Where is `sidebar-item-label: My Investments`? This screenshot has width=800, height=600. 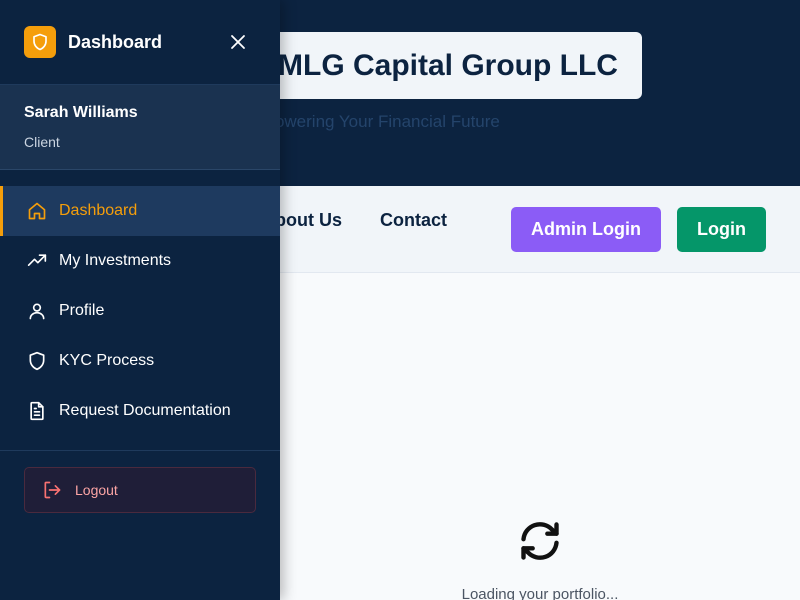 sidebar-item-label: My Investments is located at coordinates (115, 260).